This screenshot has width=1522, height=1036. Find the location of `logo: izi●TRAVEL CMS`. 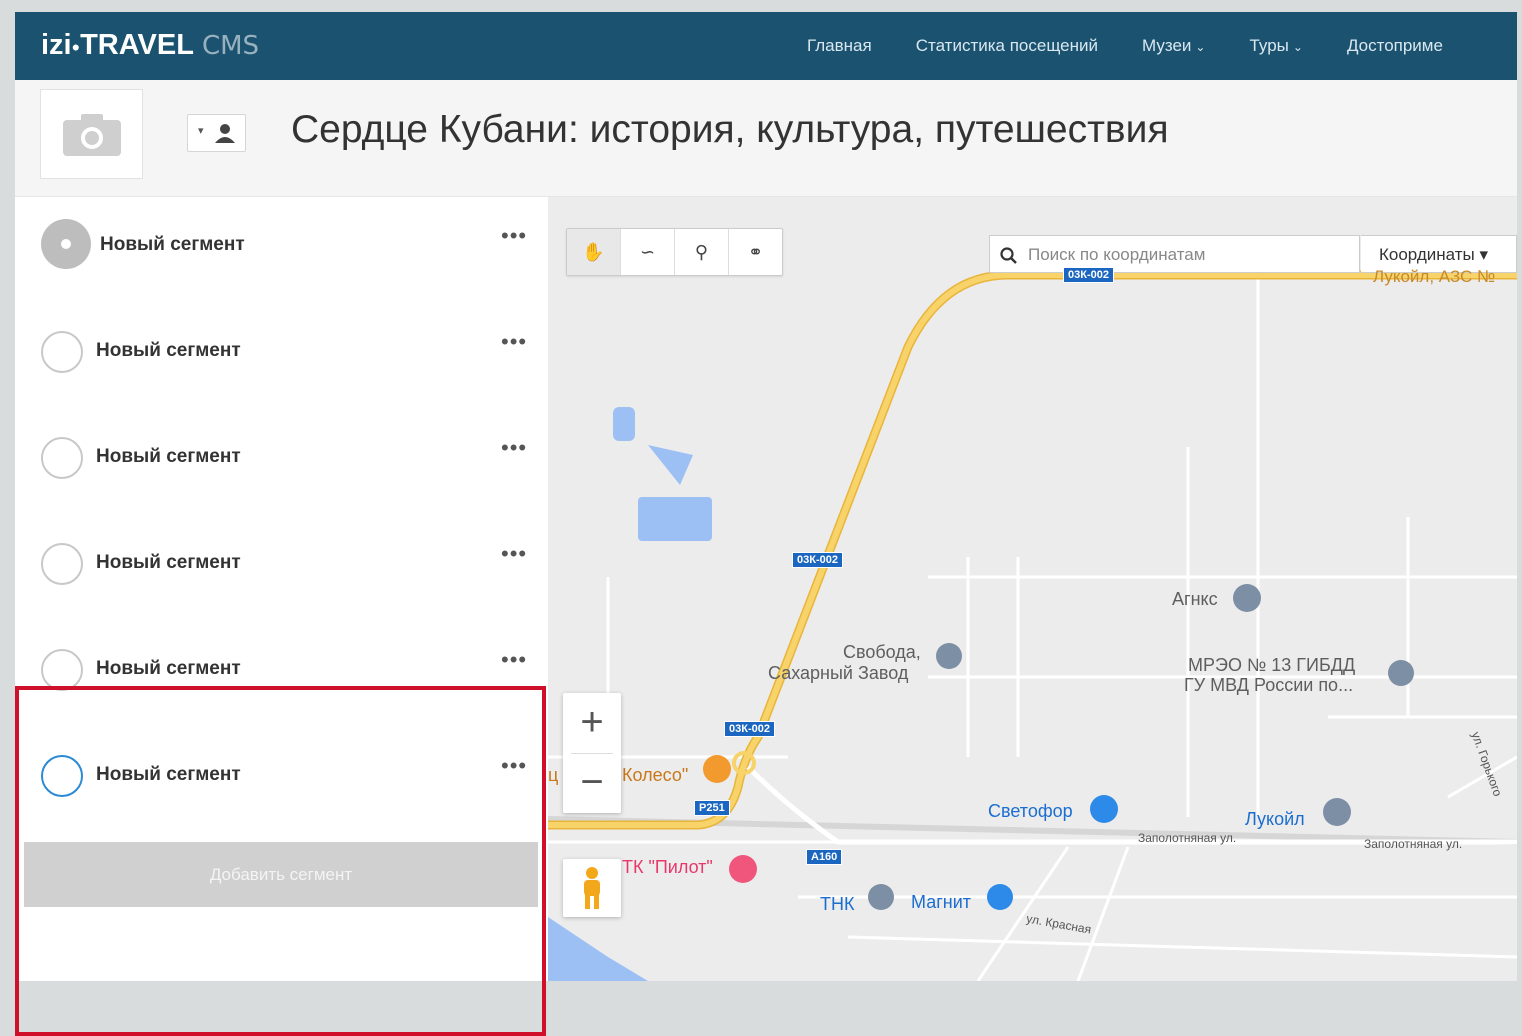

logo: izi●TRAVEL CMS is located at coordinates (150, 45).